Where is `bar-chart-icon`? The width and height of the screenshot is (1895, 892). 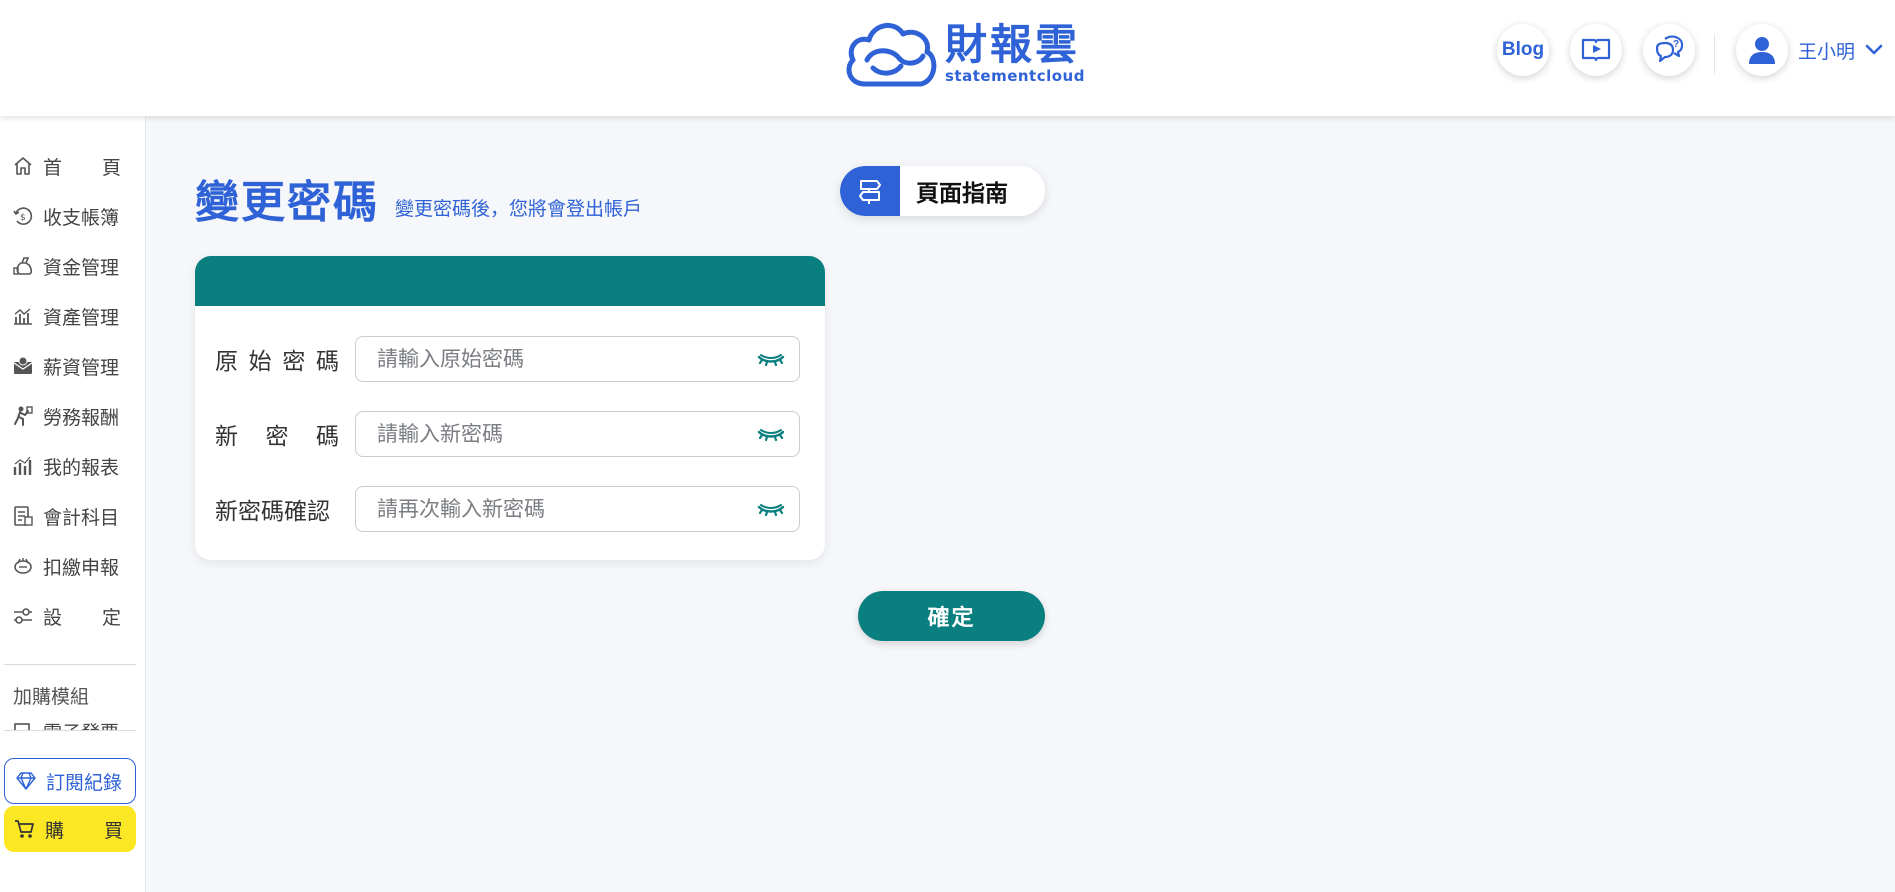
bar-chart-icon is located at coordinates (22, 465).